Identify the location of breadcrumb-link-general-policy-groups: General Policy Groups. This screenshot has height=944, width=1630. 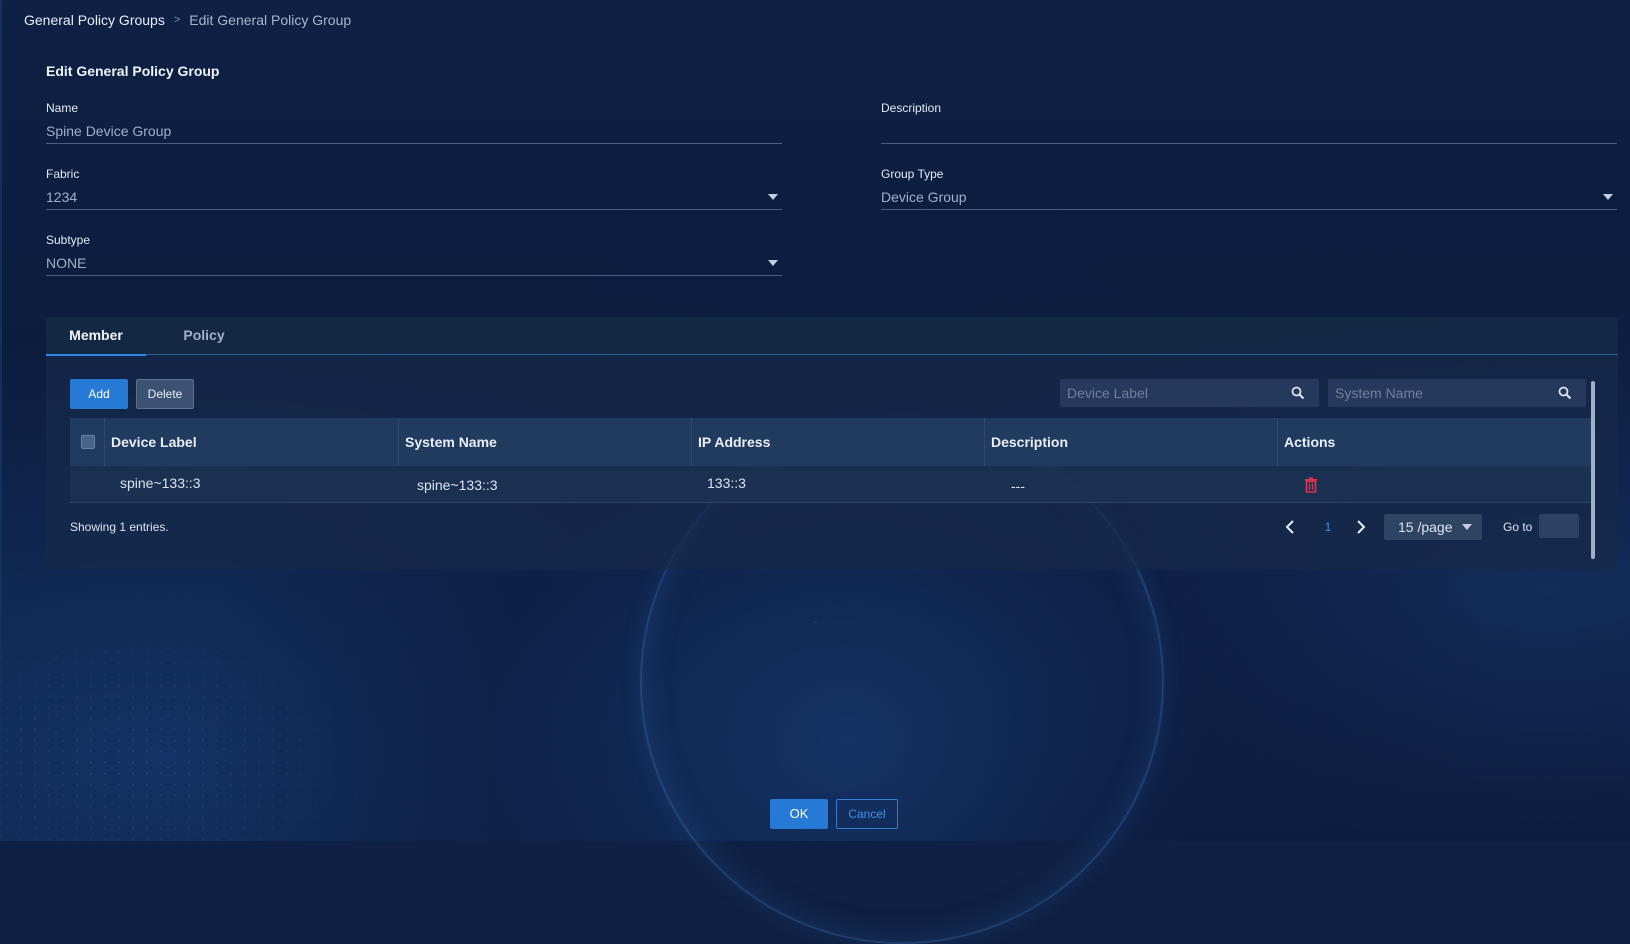
(94, 20).